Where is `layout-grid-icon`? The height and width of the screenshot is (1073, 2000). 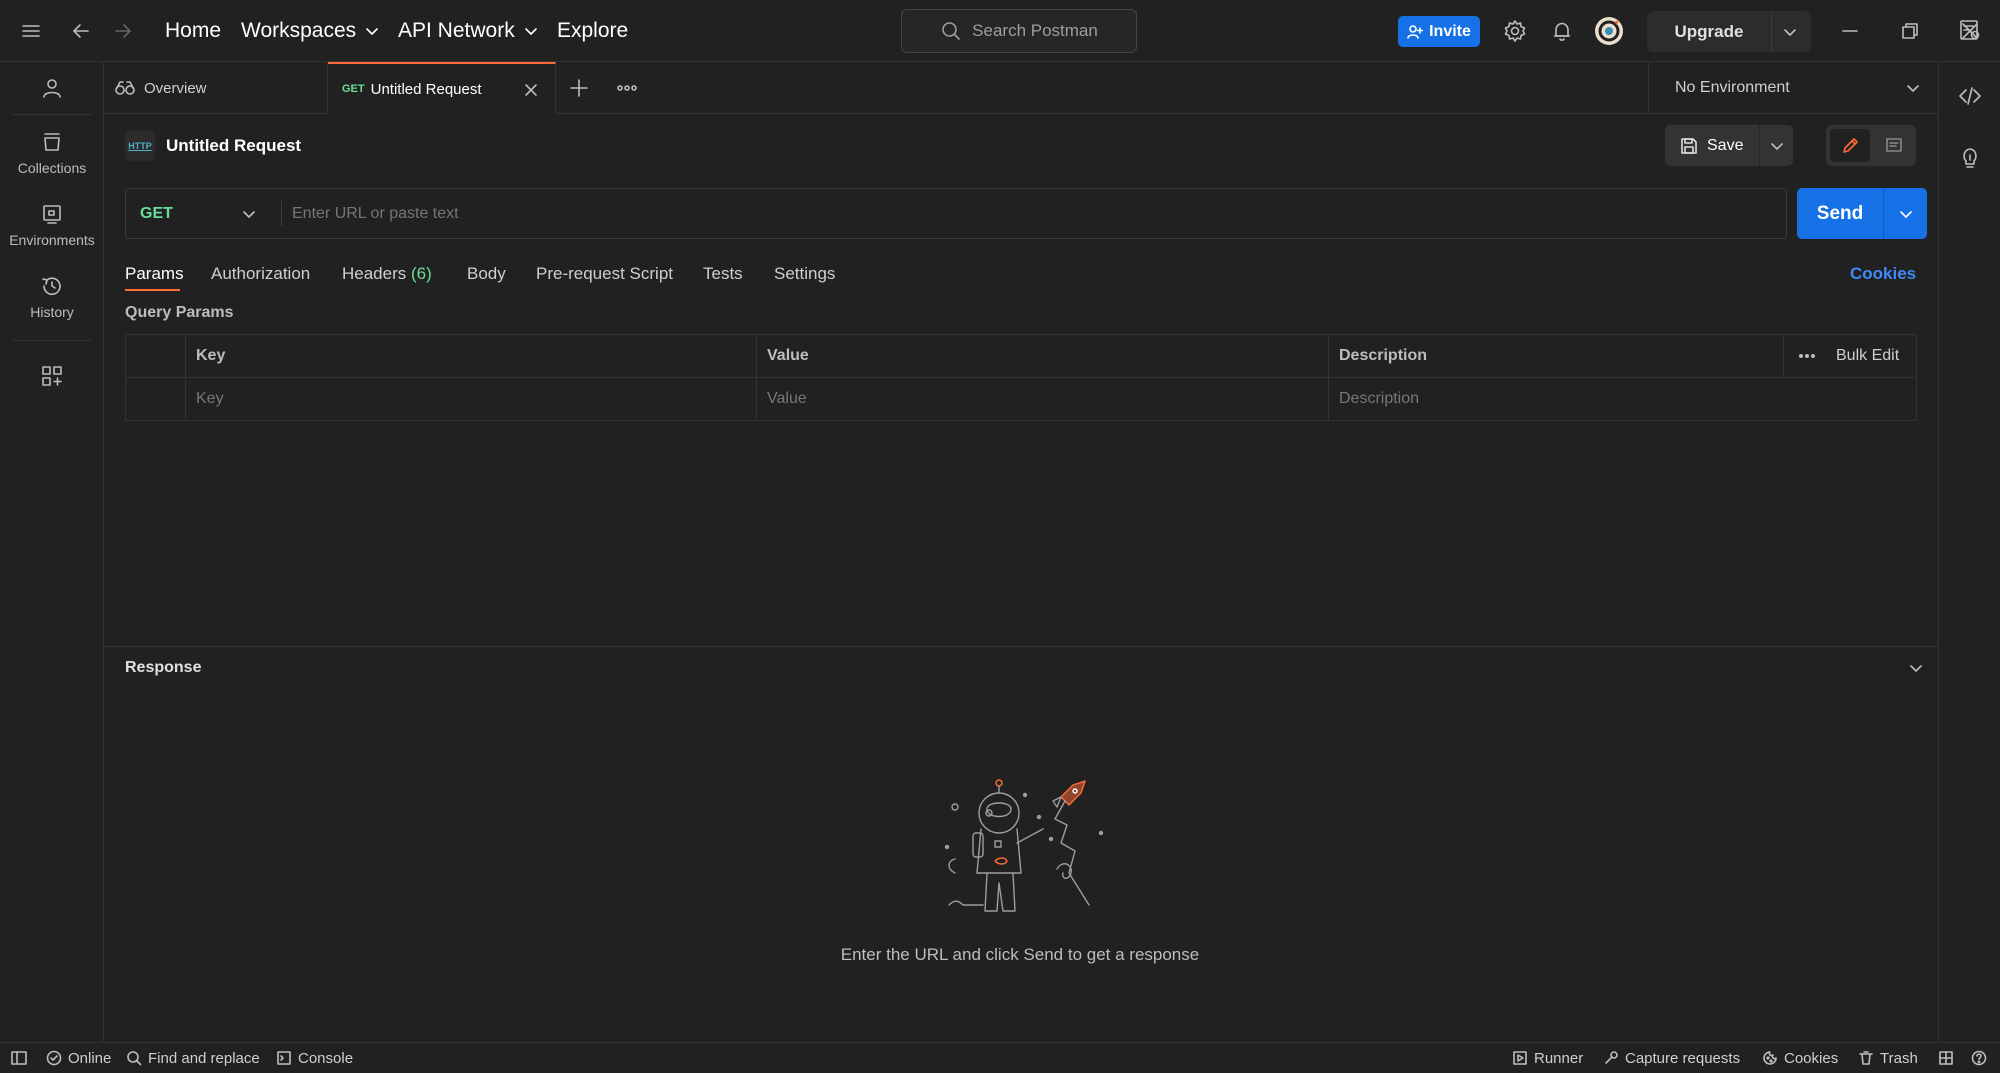
layout-grid-icon is located at coordinates (1946, 1058).